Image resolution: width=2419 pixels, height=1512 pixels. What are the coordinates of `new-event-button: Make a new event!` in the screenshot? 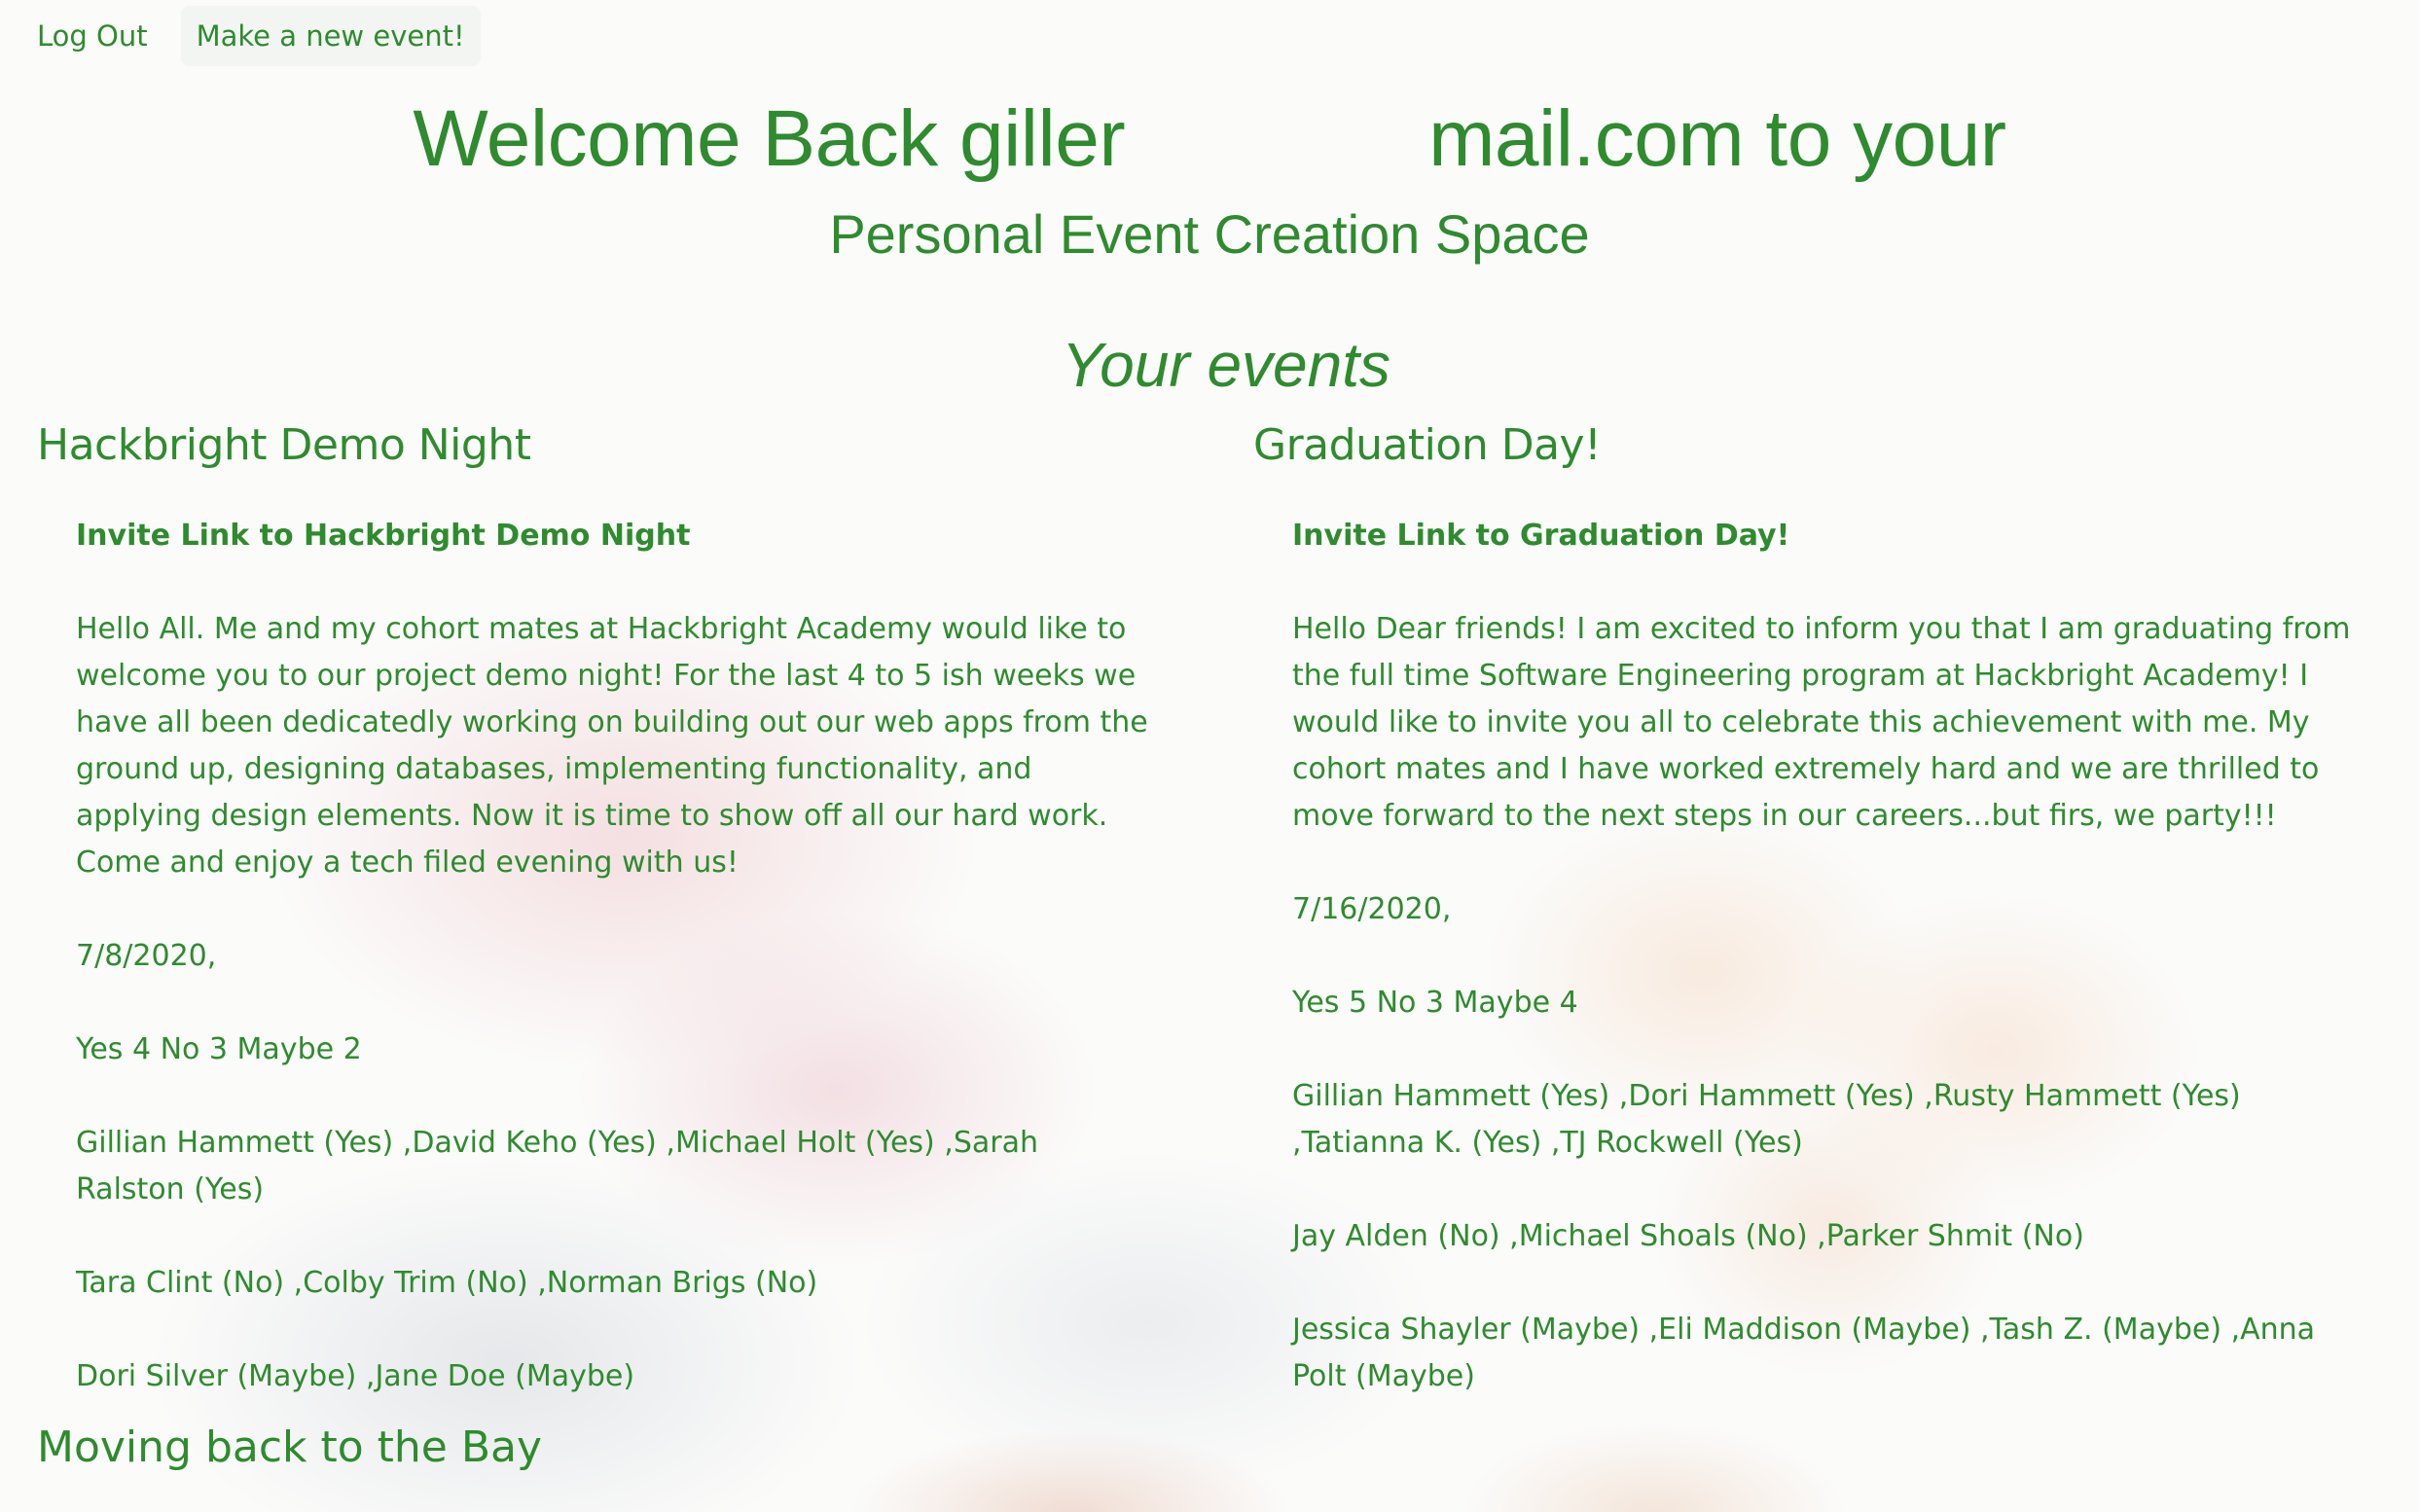 It's located at (330, 36).